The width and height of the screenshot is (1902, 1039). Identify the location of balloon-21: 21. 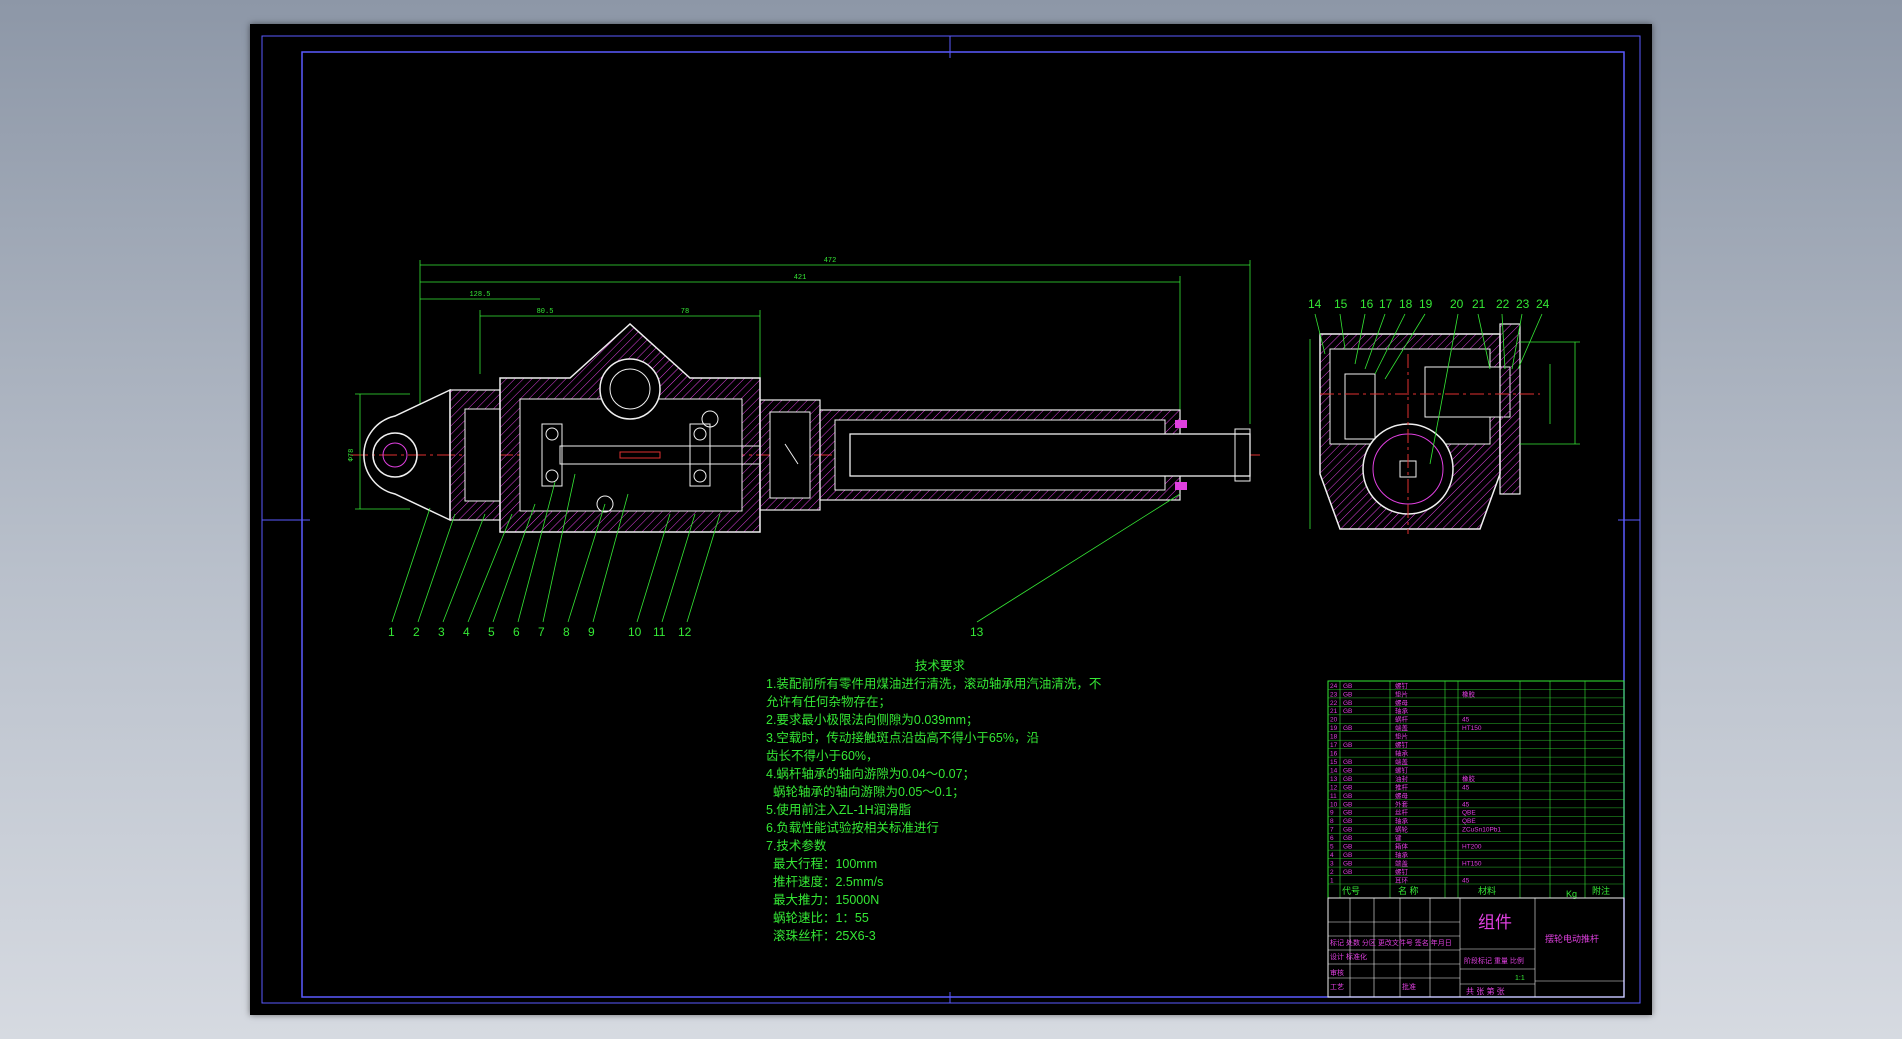
(1479, 304).